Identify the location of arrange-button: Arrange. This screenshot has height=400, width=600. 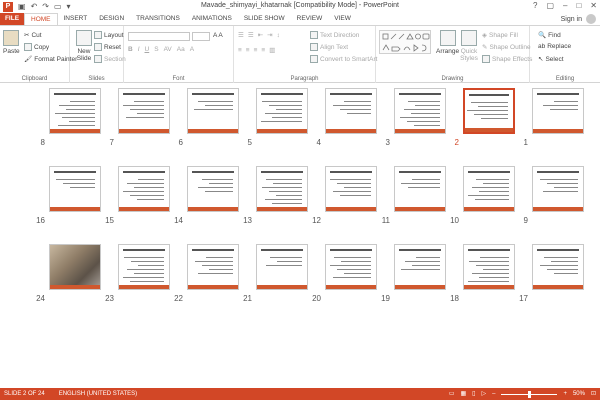
(447, 42).